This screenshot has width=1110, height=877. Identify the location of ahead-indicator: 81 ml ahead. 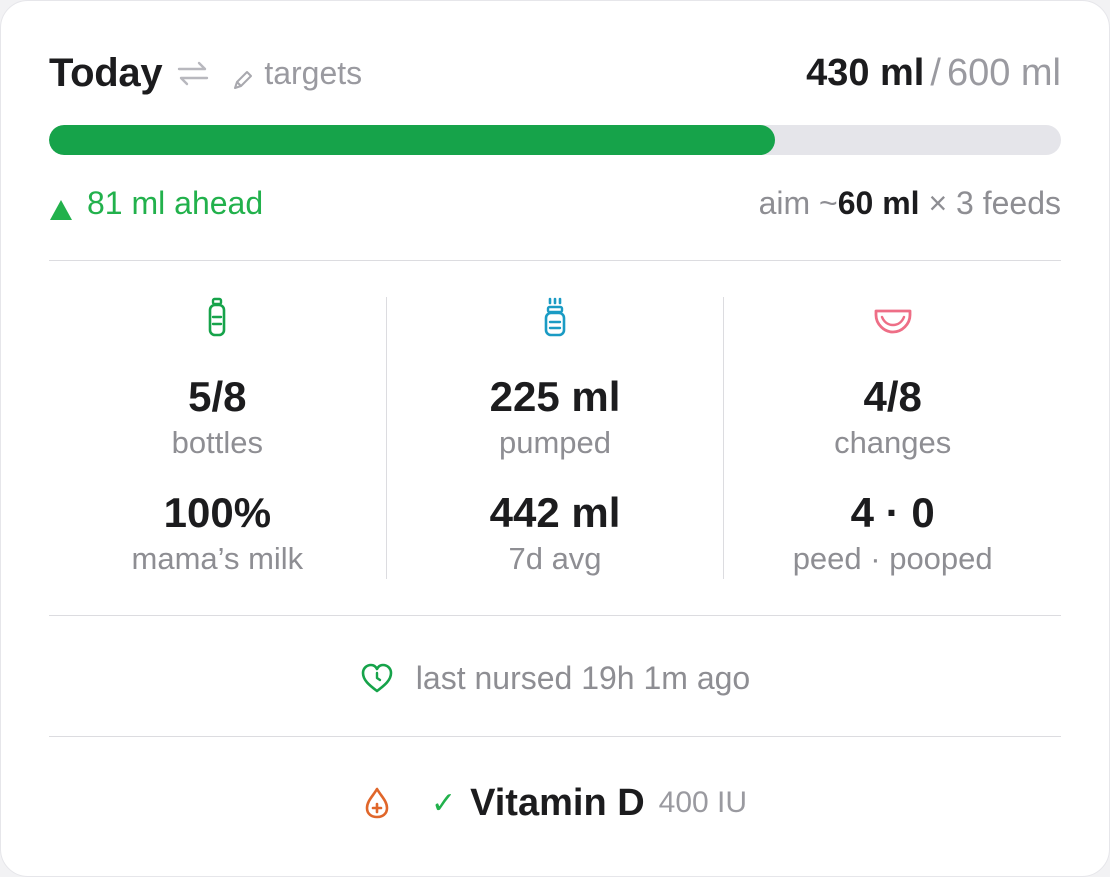
(156, 203).